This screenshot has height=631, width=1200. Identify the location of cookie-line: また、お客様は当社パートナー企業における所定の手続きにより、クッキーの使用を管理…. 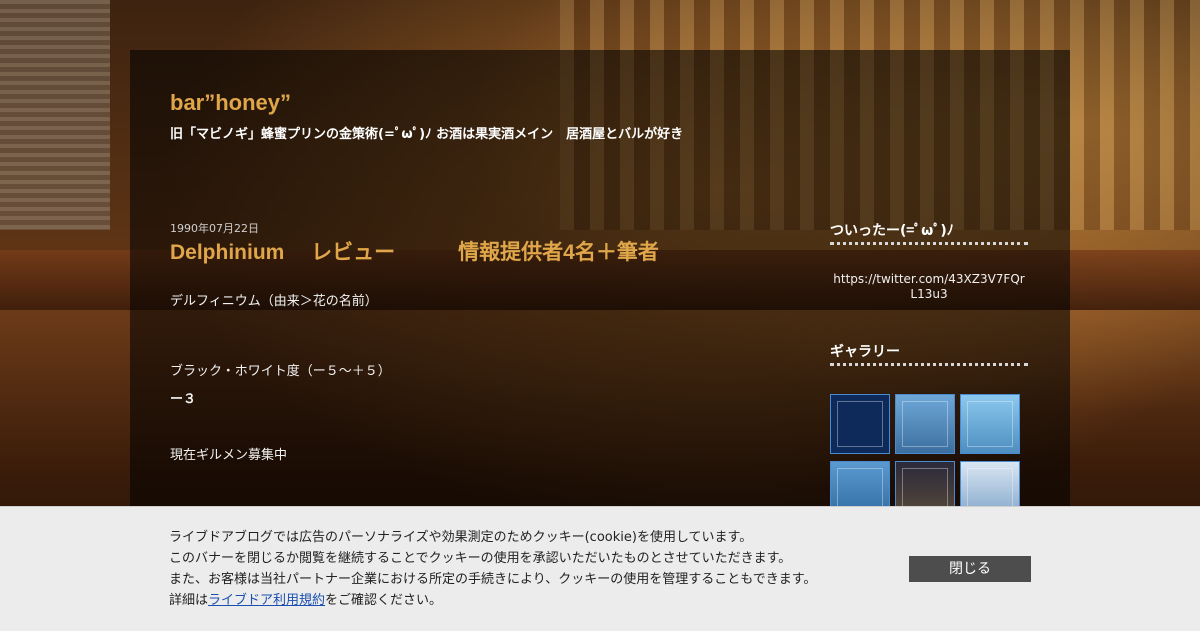
(493, 579).